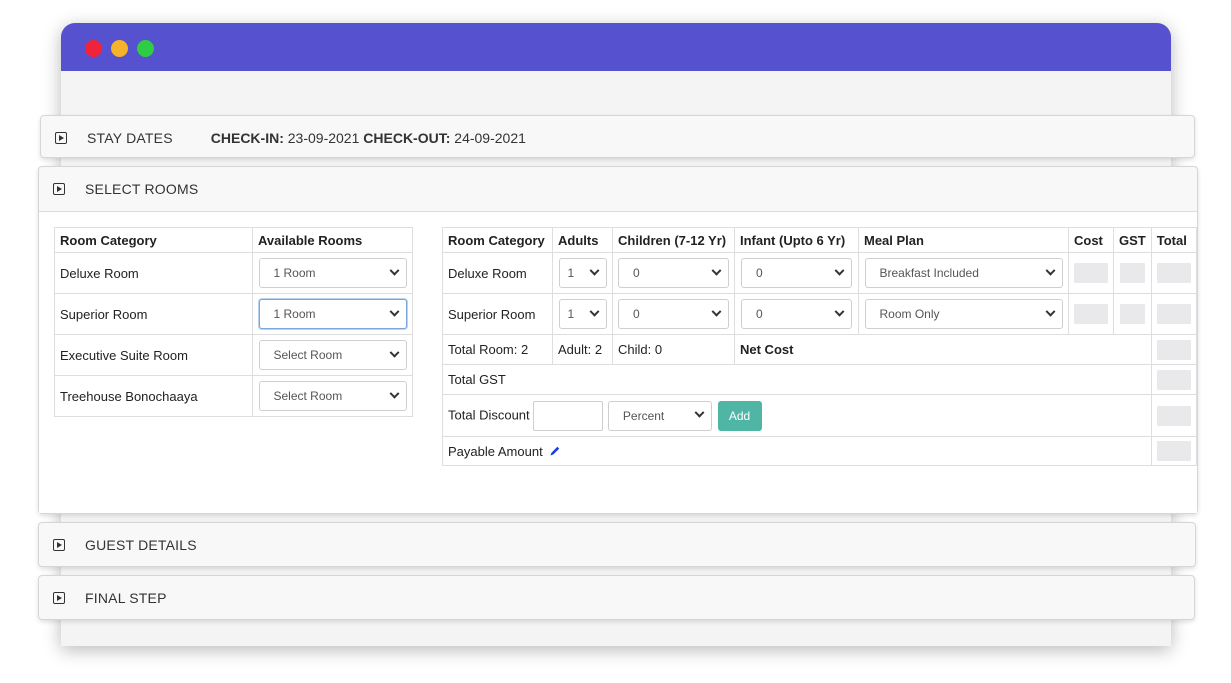 The image size is (1231, 683). What do you see at coordinates (963, 240) in the screenshot?
I see `column-header: Meal Plan` at bounding box center [963, 240].